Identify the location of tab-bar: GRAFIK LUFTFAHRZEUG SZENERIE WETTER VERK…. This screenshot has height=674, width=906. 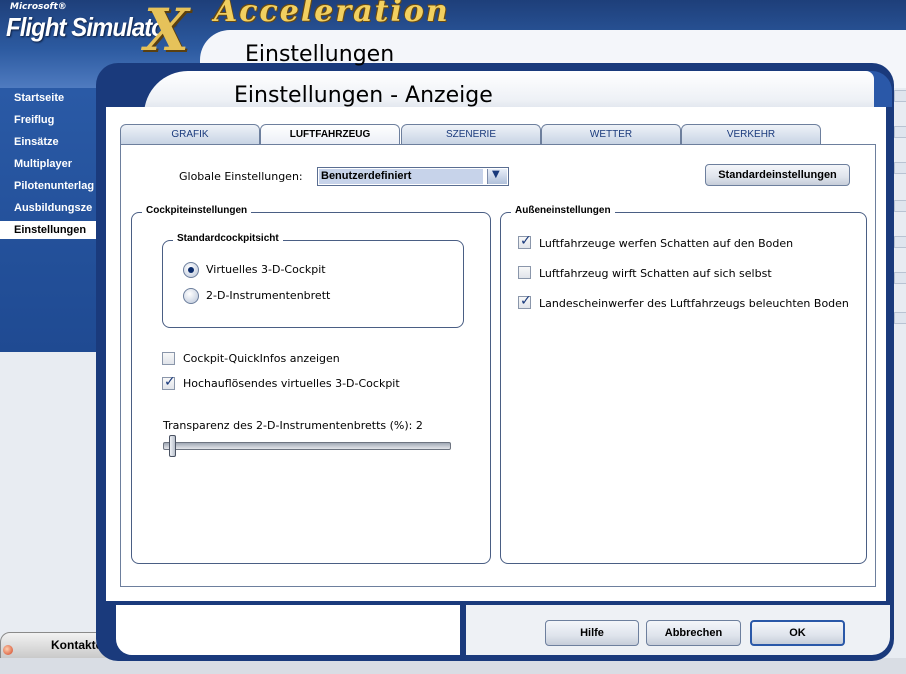
(471, 134).